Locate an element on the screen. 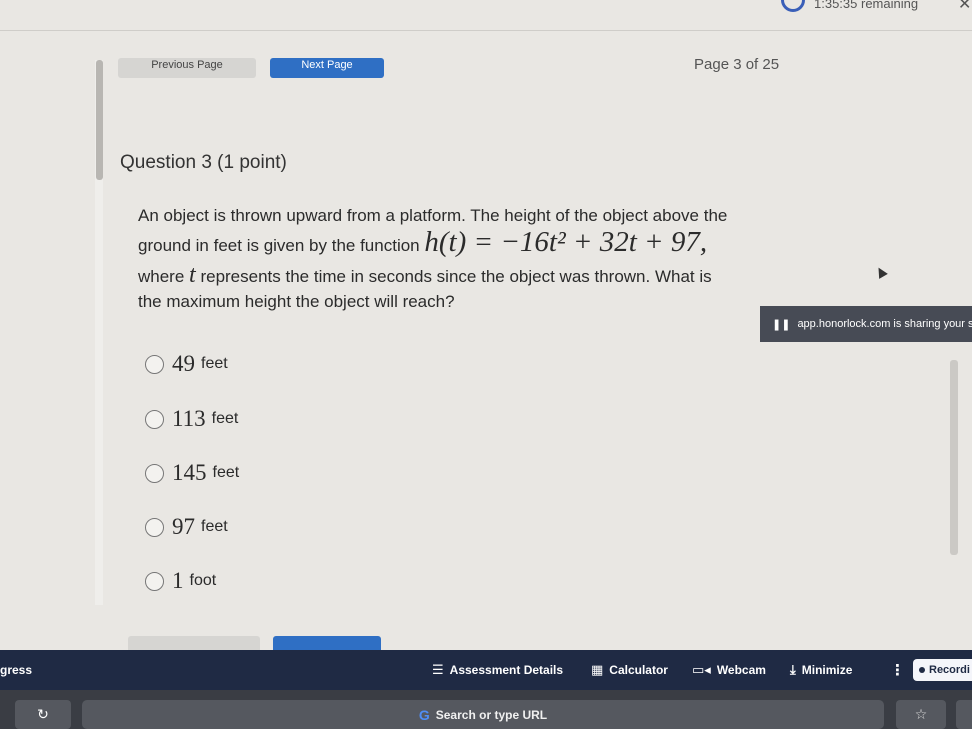  top-bar: 1:35:35 remaining ✕ is located at coordinates (486, 15).